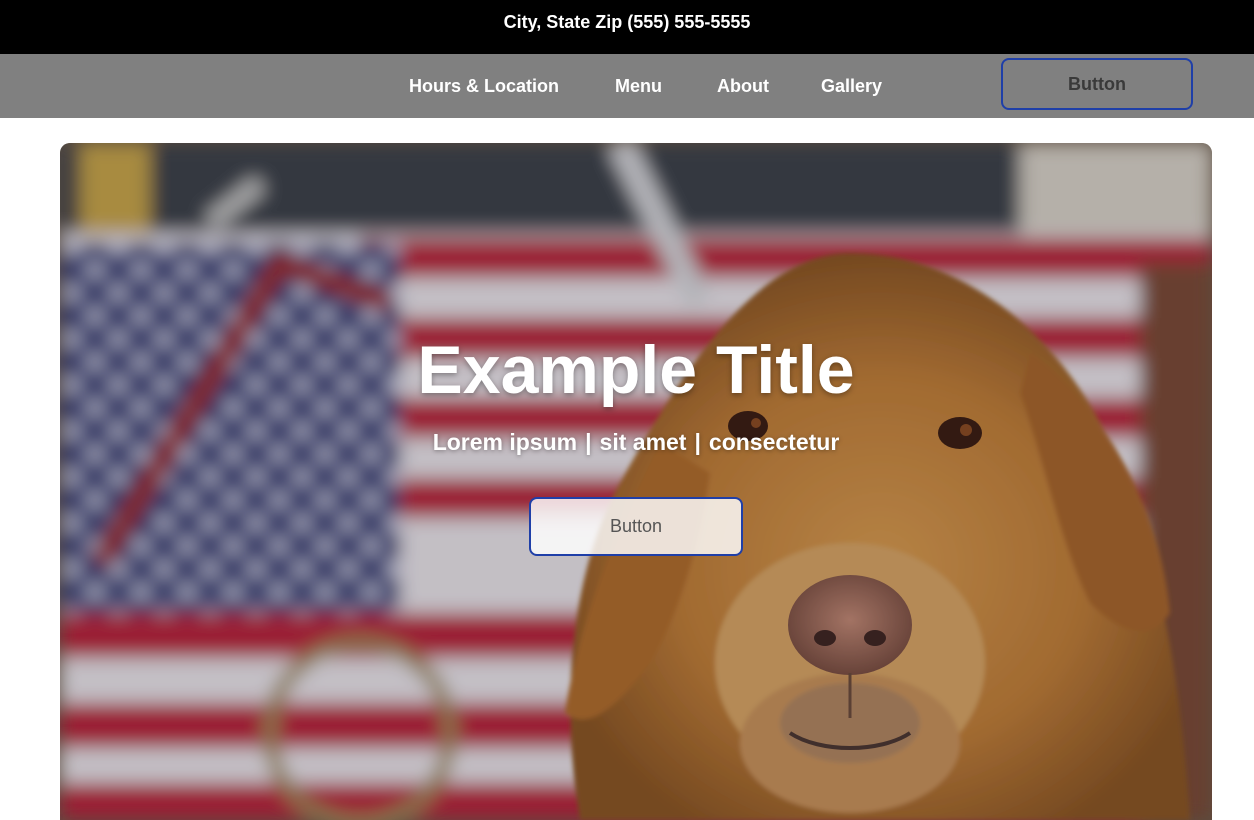 This screenshot has width=1254, height=820. What do you see at coordinates (1097, 84) in the screenshot?
I see `nav-cta-button: Button` at bounding box center [1097, 84].